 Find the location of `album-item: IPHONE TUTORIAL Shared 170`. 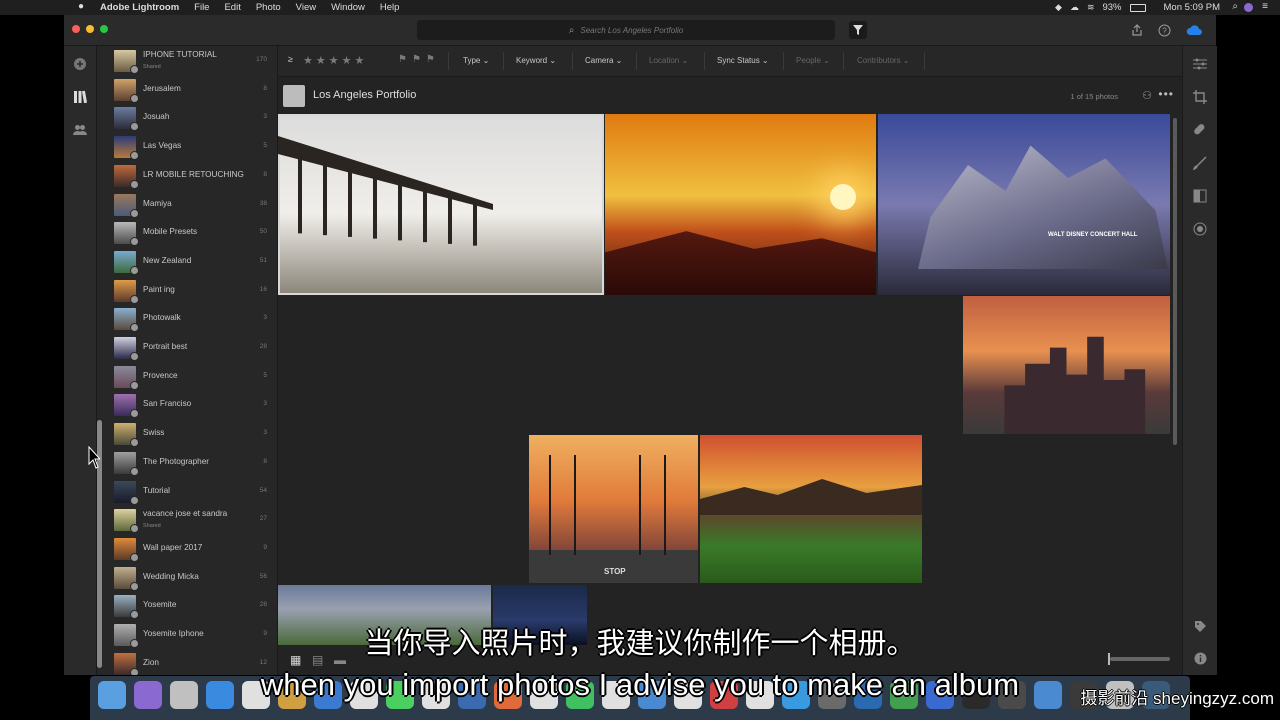

album-item: IPHONE TUTORIAL Shared 170 is located at coordinates (187, 62).